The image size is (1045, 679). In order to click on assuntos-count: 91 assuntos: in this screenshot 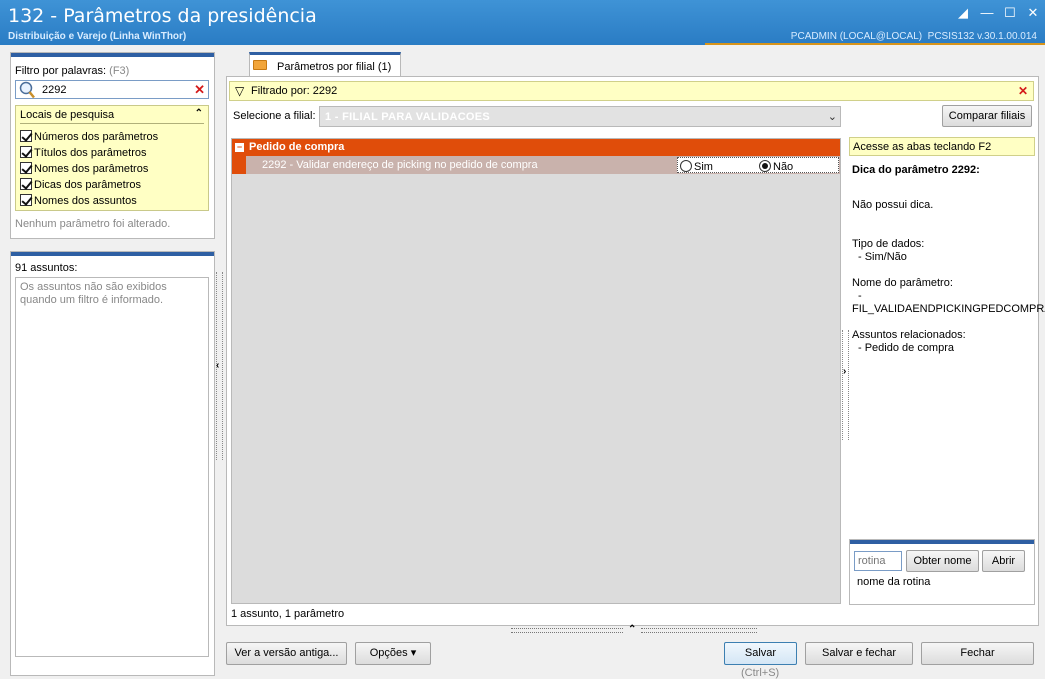, I will do `click(46, 268)`.